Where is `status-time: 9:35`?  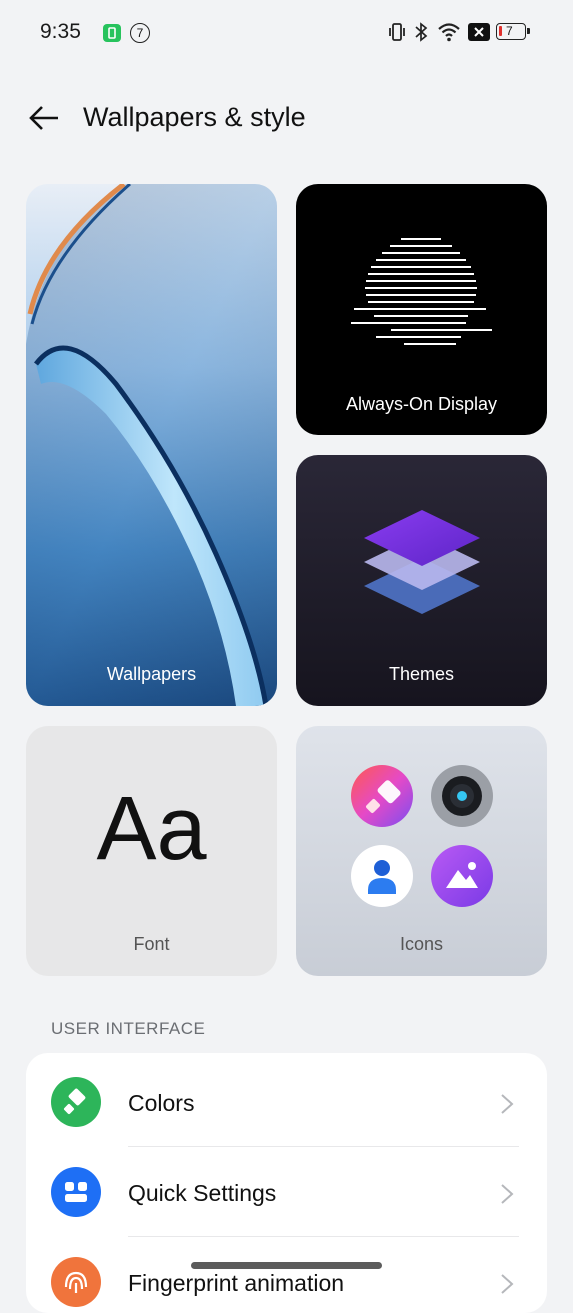
status-time: 9:35 is located at coordinates (60, 31).